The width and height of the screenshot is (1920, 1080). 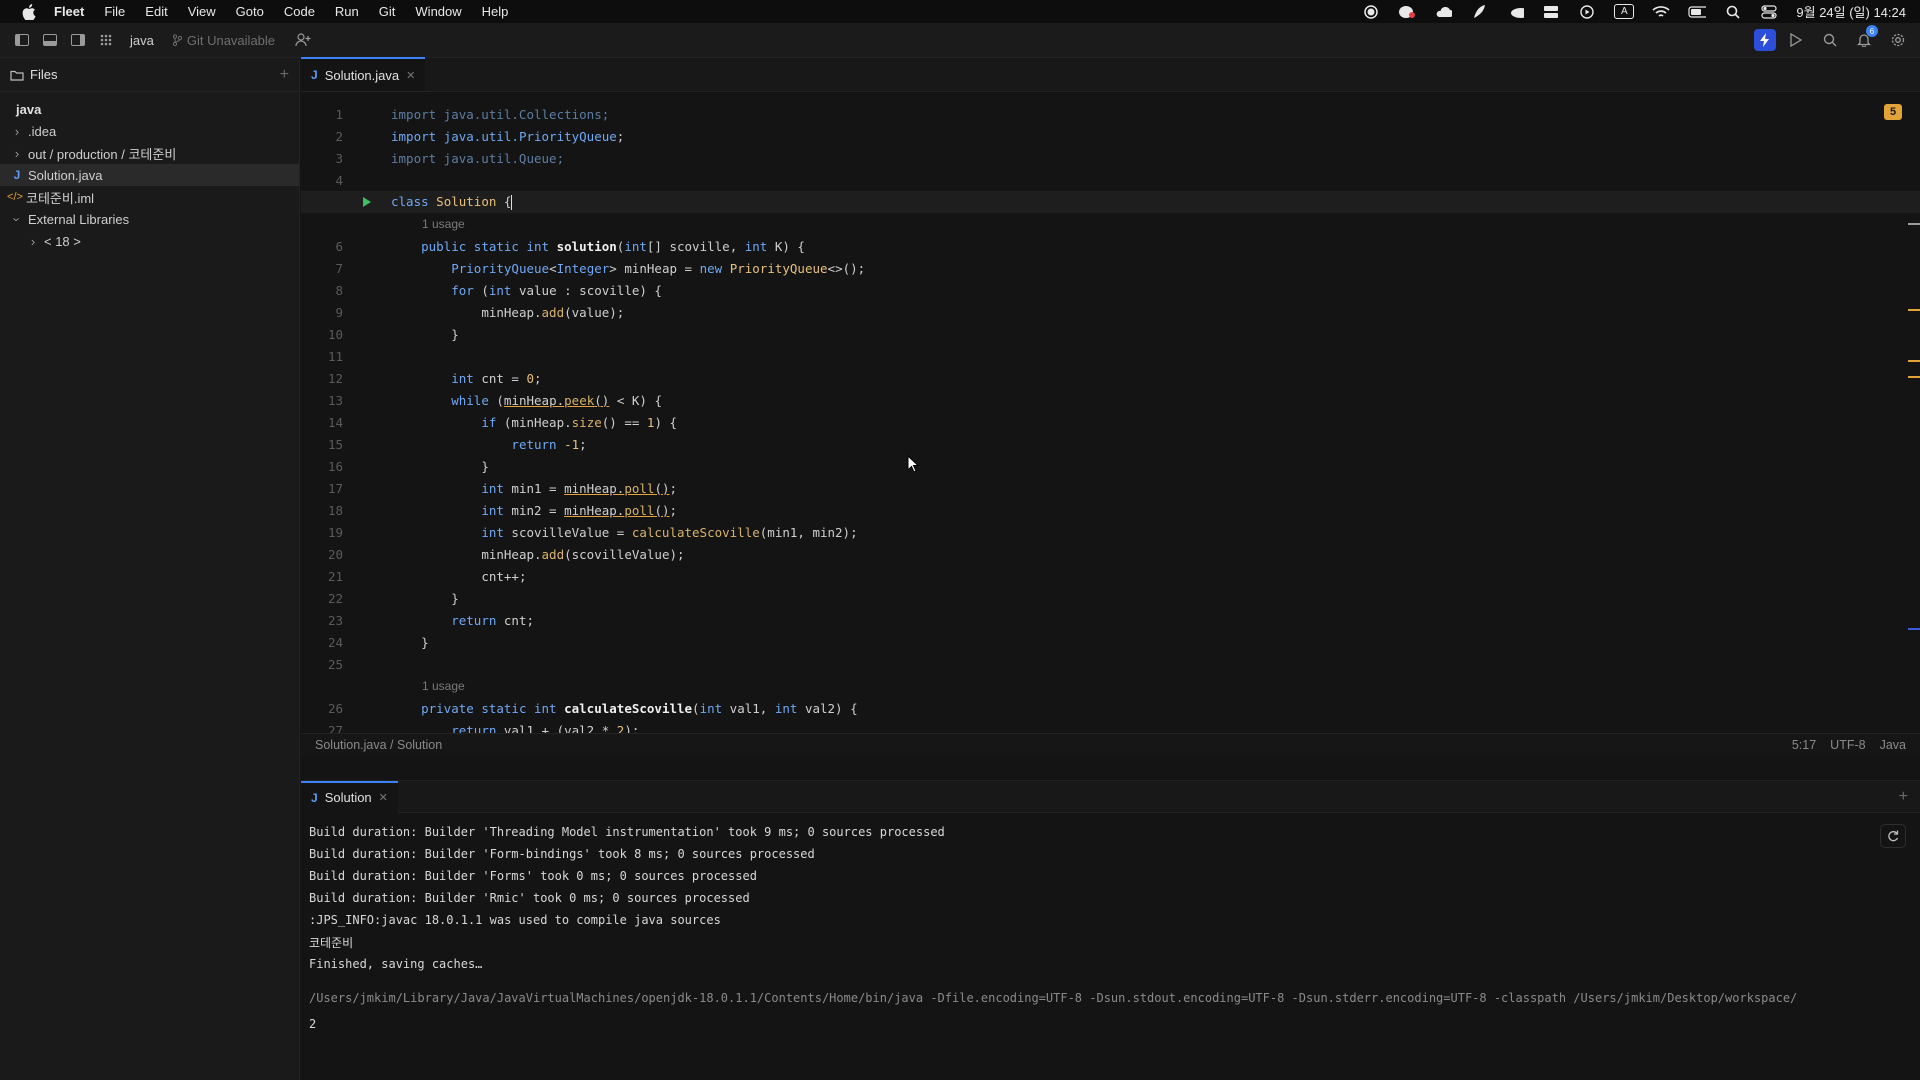 What do you see at coordinates (149, 153) in the screenshot?
I see `tree-item-out: › out / production / 코테준비` at bounding box center [149, 153].